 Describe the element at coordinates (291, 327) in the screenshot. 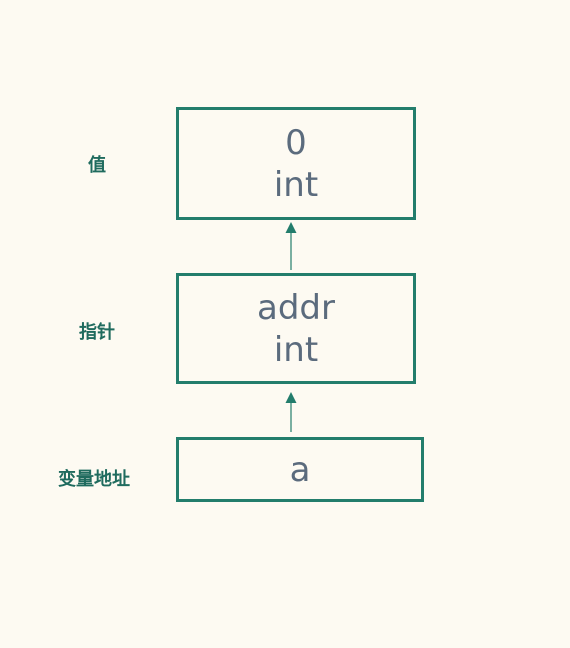

I see `arrows-layer` at that location.